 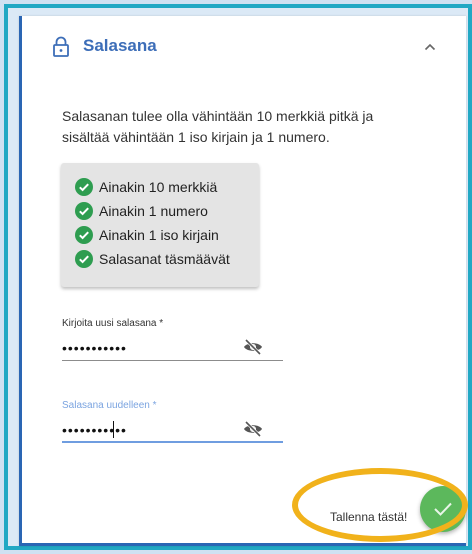 I want to click on new-password-underline, so click(x=172, y=360).